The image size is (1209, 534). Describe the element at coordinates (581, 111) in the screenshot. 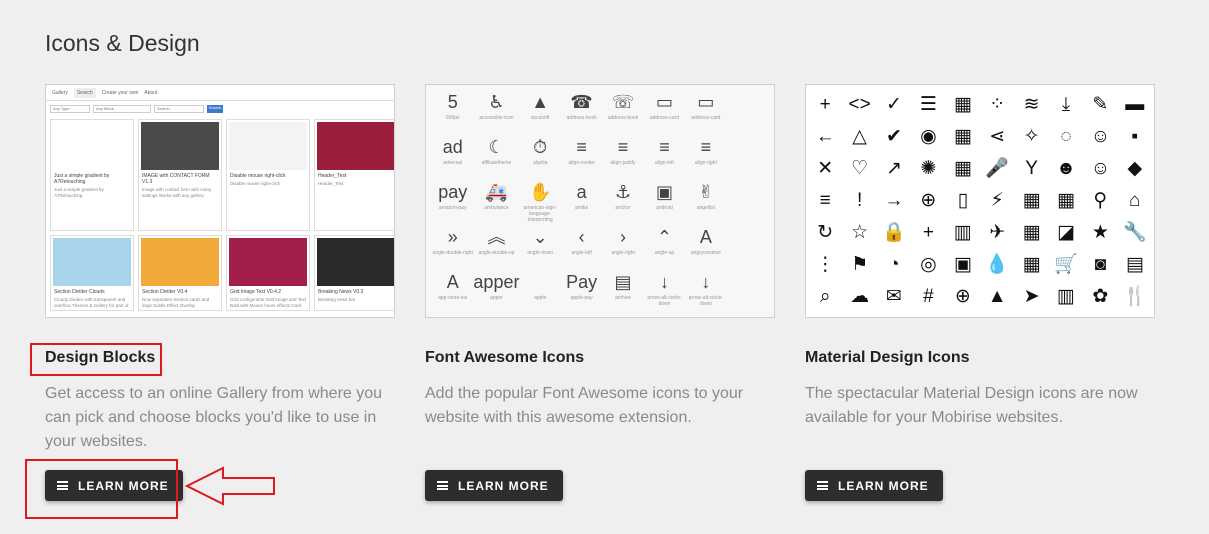

I see `fa-icon-cell: ☎ address-book` at that location.